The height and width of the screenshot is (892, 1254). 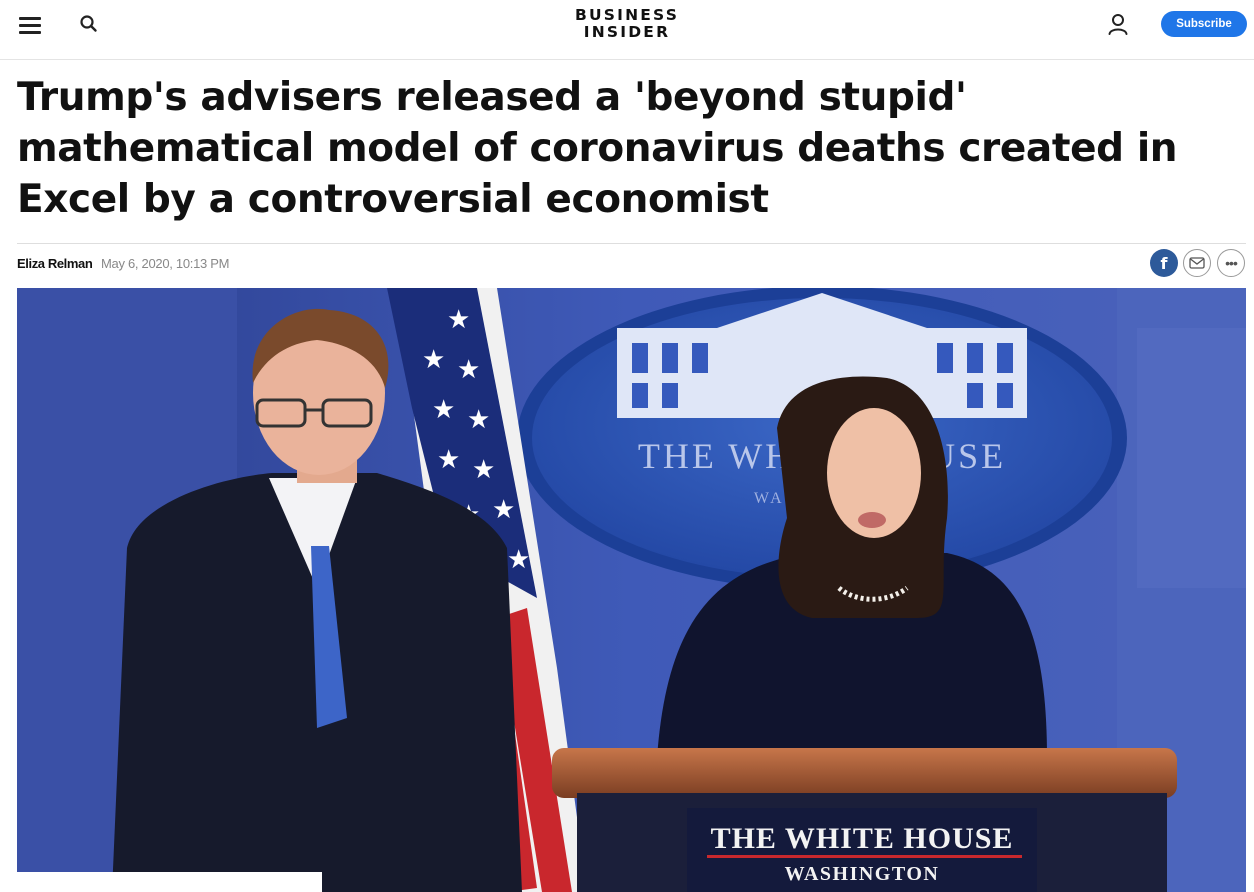 I want to click on publish-date: May 6, 2020, 10:13 PM, so click(x=165, y=263).